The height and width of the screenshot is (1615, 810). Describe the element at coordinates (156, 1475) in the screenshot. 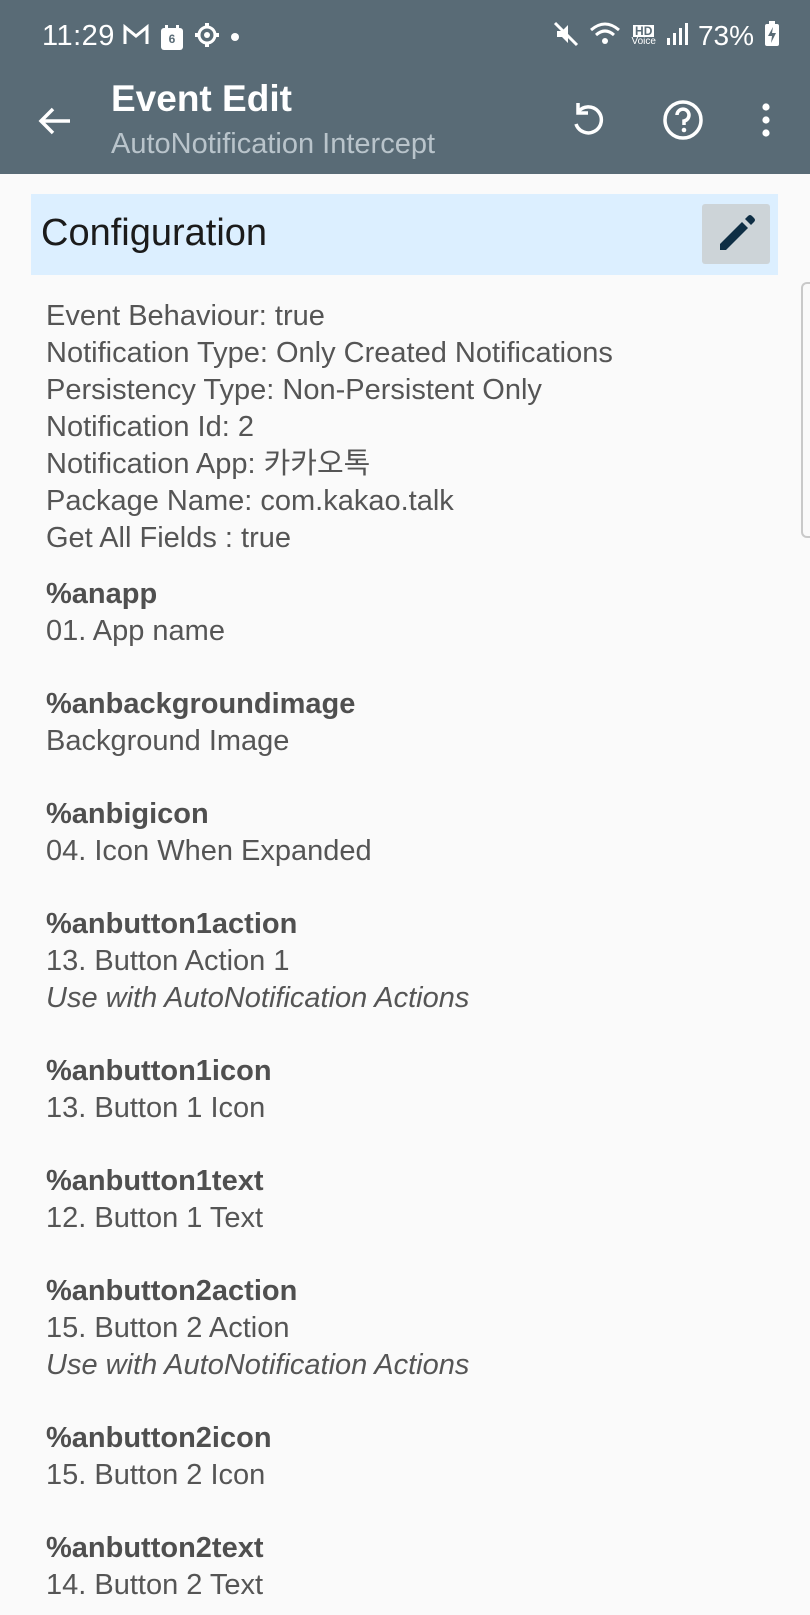

I see `variable-description: 15. Button 2 Icon` at that location.